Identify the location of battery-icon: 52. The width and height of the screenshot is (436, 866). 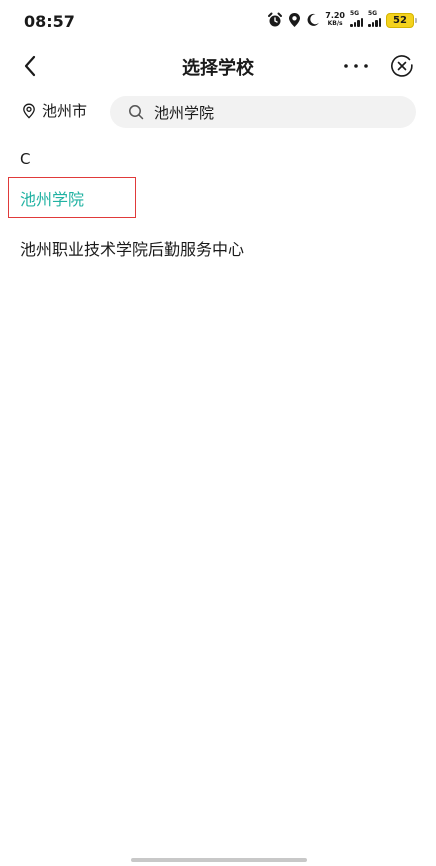
(401, 20).